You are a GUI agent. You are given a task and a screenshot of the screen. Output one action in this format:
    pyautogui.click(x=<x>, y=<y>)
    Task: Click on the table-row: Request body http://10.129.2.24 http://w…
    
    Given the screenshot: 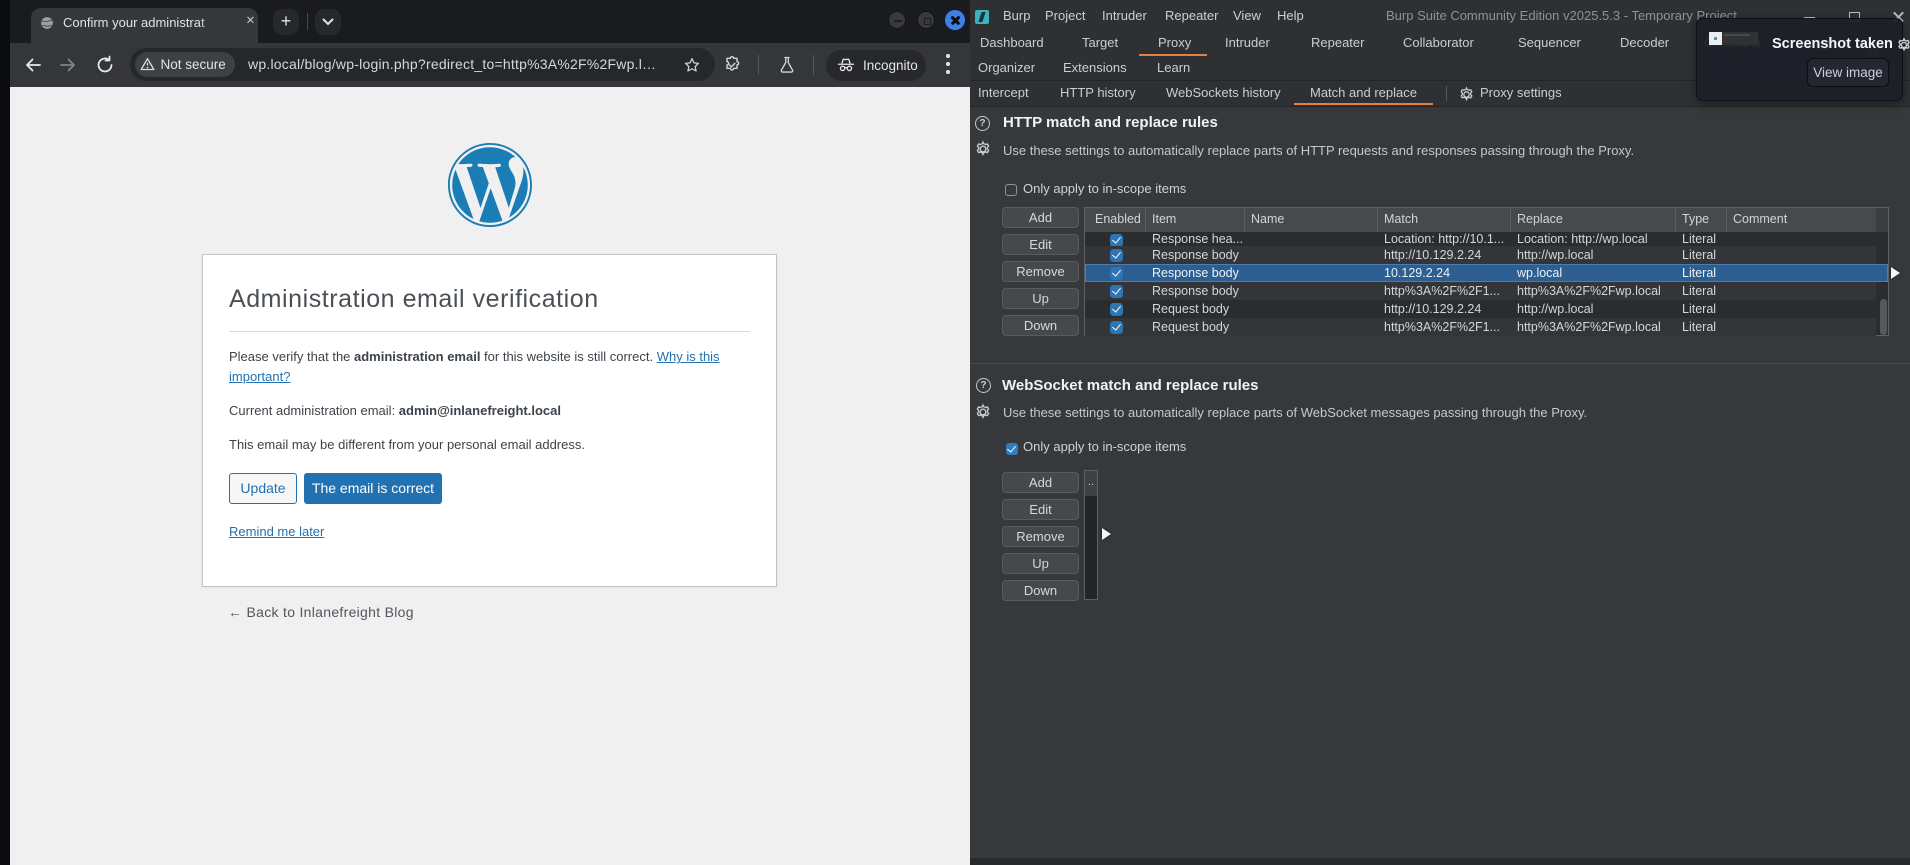 What is the action you would take?
    pyautogui.click(x=1480, y=309)
    